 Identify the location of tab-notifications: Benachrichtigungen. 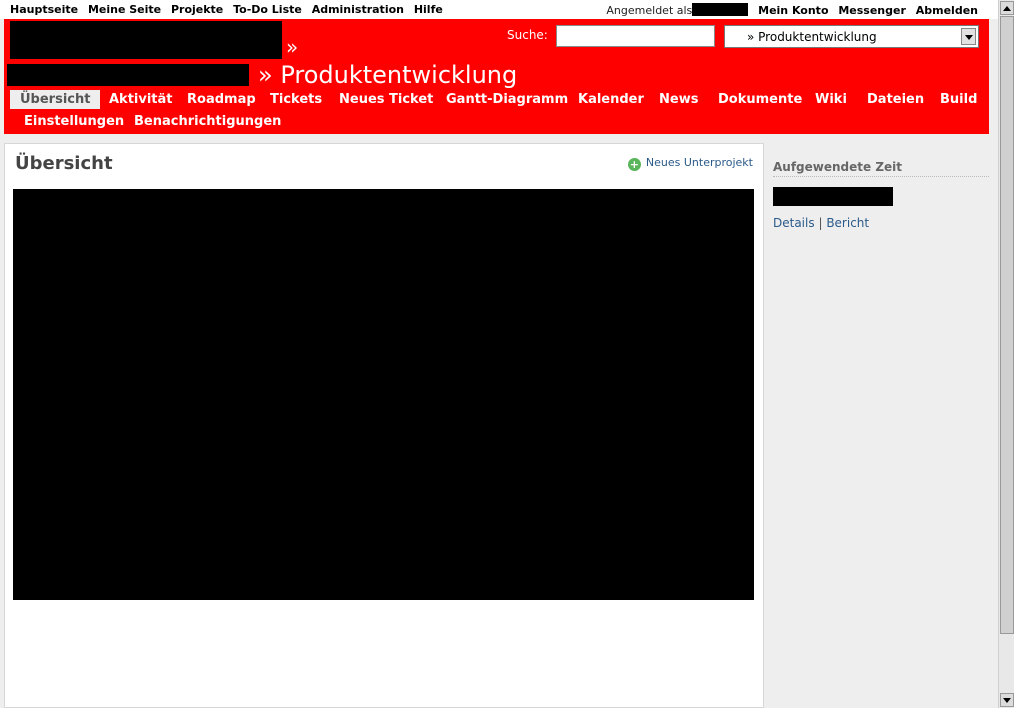
(207, 121).